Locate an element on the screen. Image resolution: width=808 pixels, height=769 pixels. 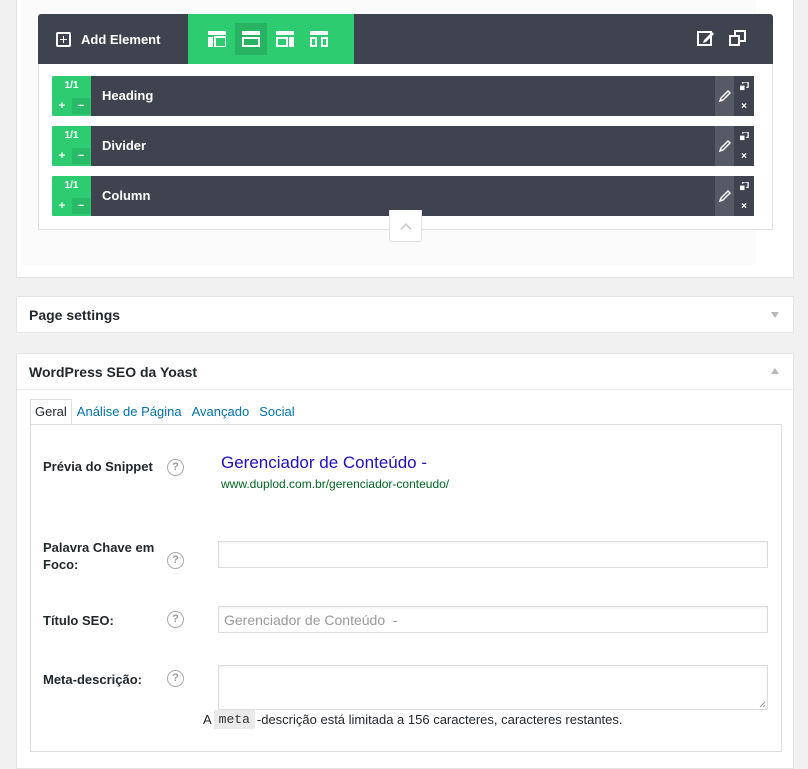
focus-keyword-label-line1: Palavra Chave em is located at coordinates (99, 547).